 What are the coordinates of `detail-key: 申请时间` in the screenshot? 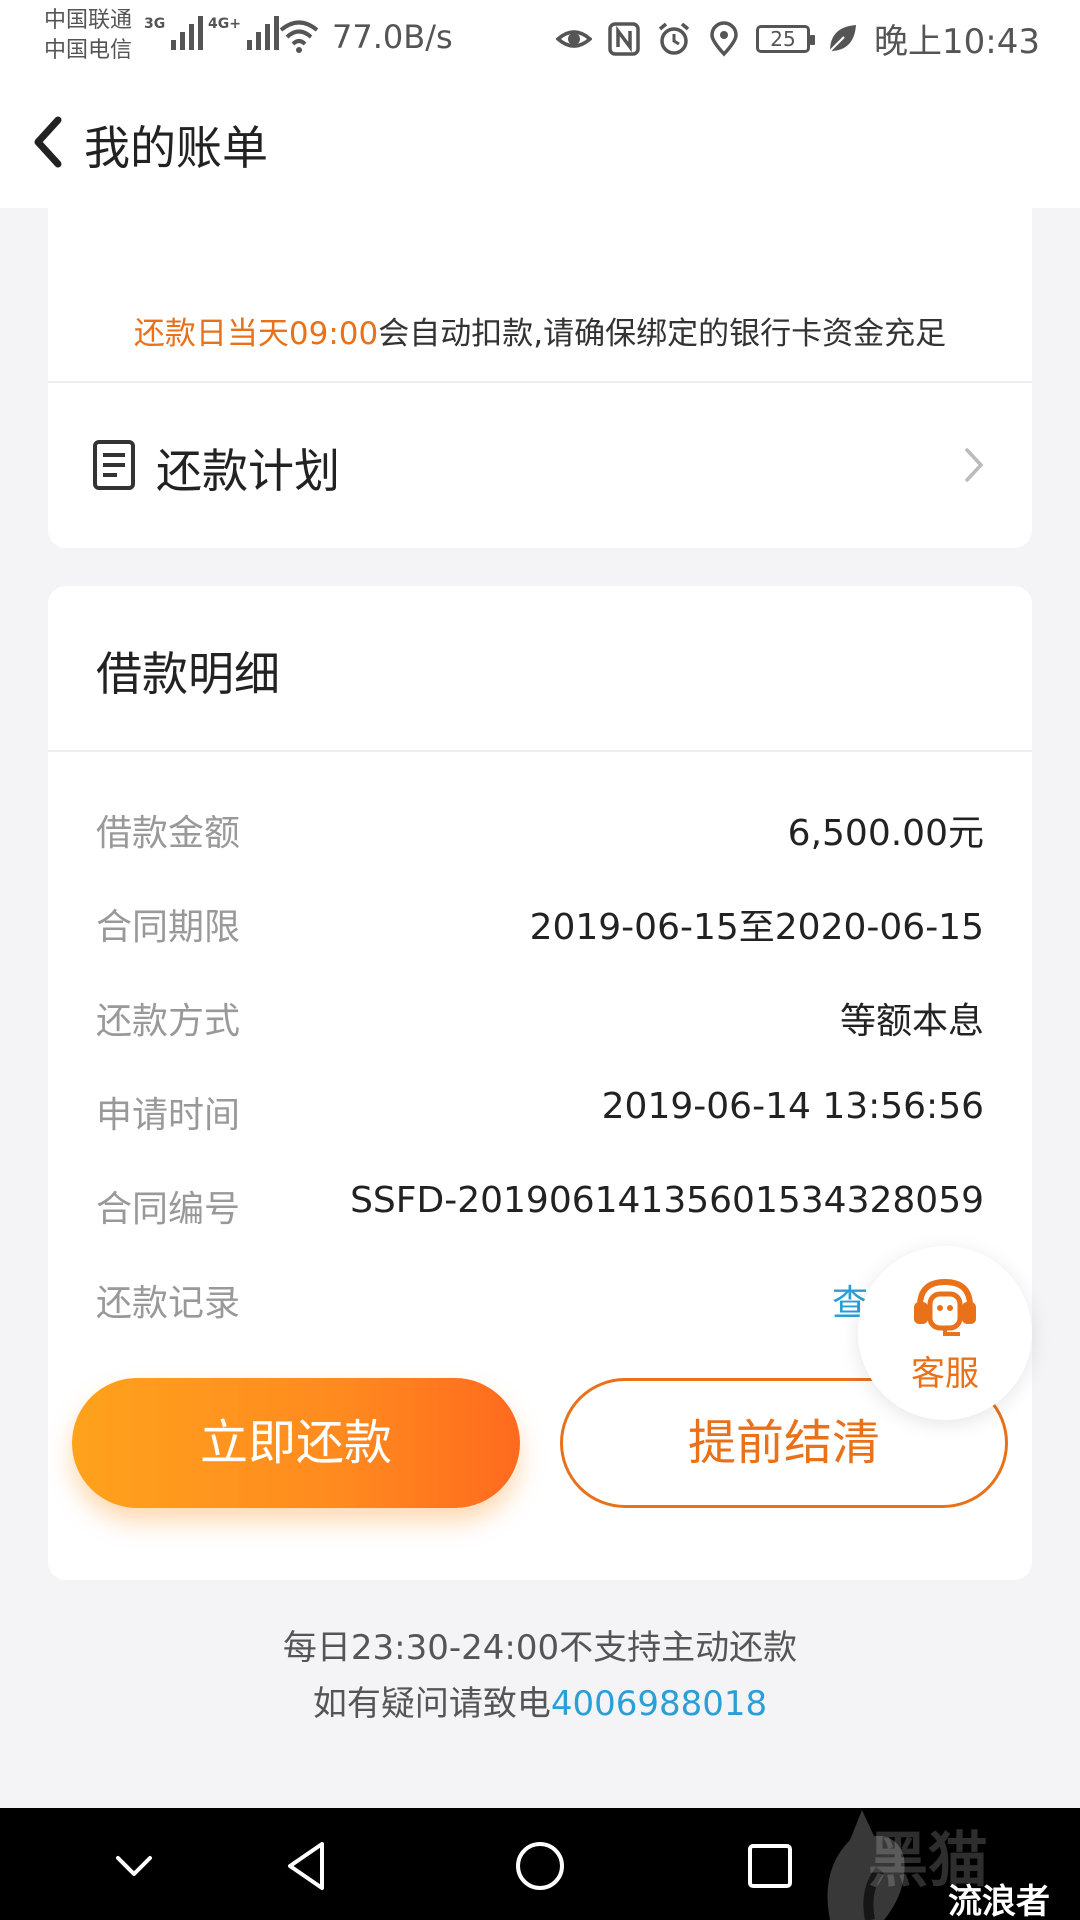 It's located at (168, 1115).